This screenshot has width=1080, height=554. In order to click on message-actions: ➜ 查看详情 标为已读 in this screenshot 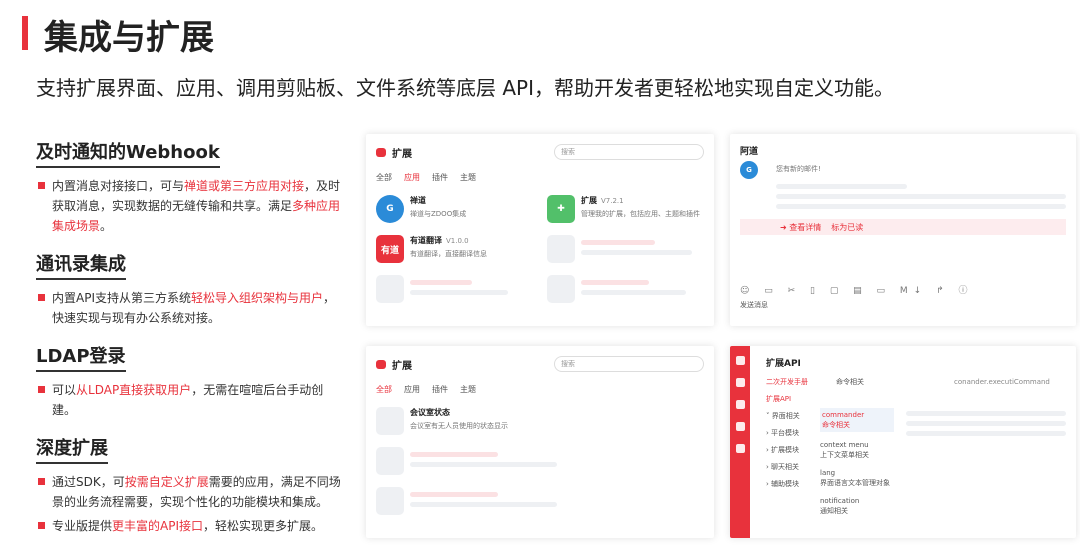, I will do `click(903, 227)`.